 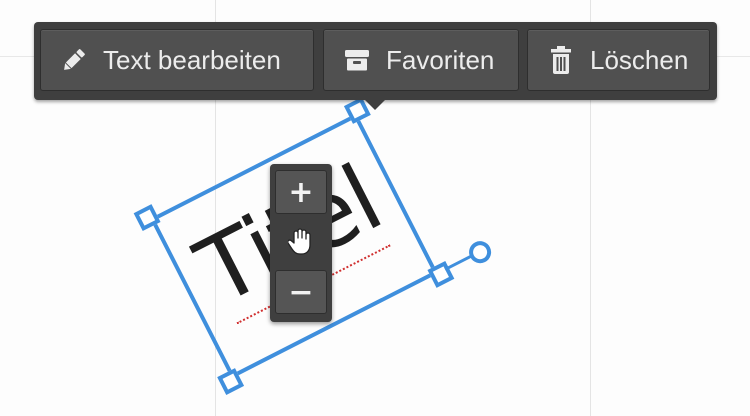 I want to click on zoom-out-button: −, so click(x=301, y=292).